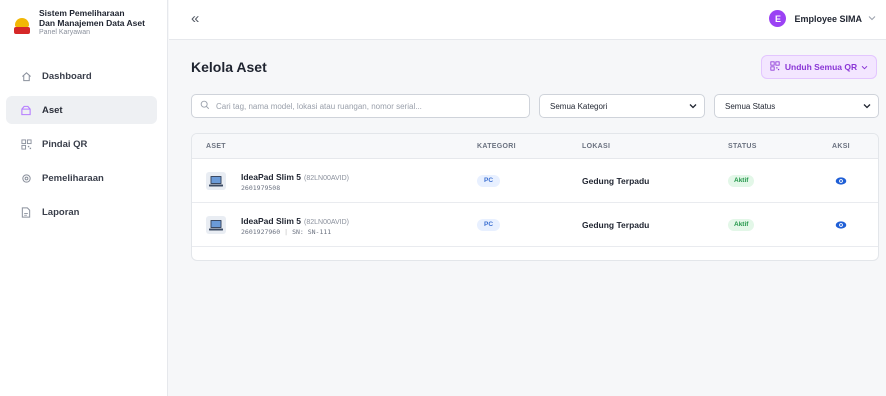  Describe the element at coordinates (496, 146) in the screenshot. I see `column-header-kategori: KATEGORI` at that location.